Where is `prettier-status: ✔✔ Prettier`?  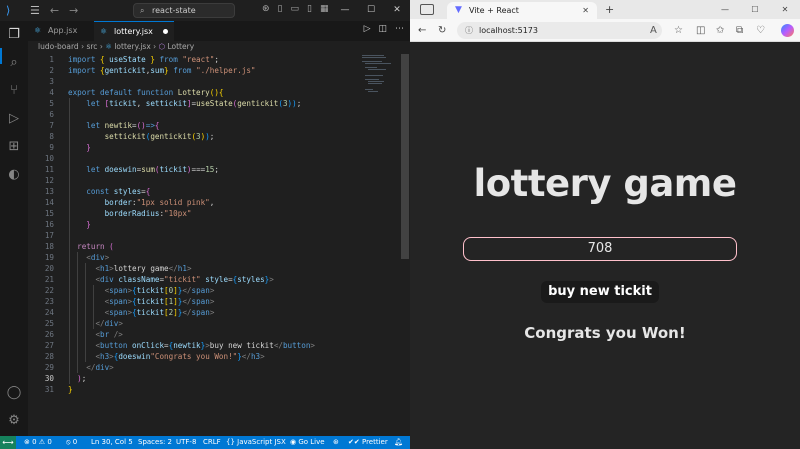 prettier-status: ✔✔ Prettier is located at coordinates (368, 442).